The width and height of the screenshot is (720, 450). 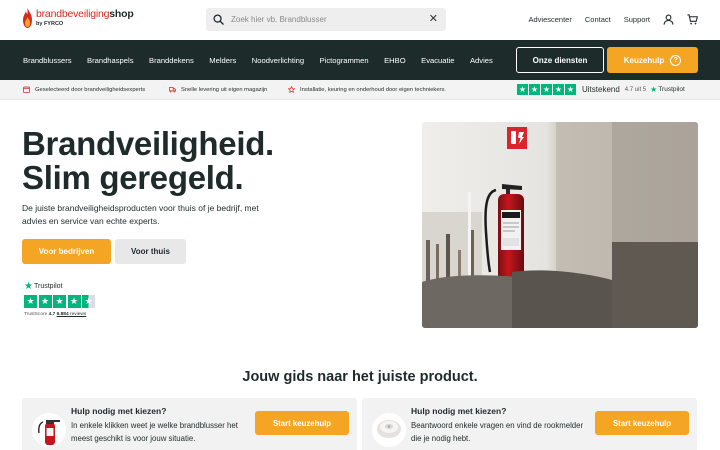 I want to click on nav-item-brandhaspels: Brandhaspels, so click(x=110, y=60).